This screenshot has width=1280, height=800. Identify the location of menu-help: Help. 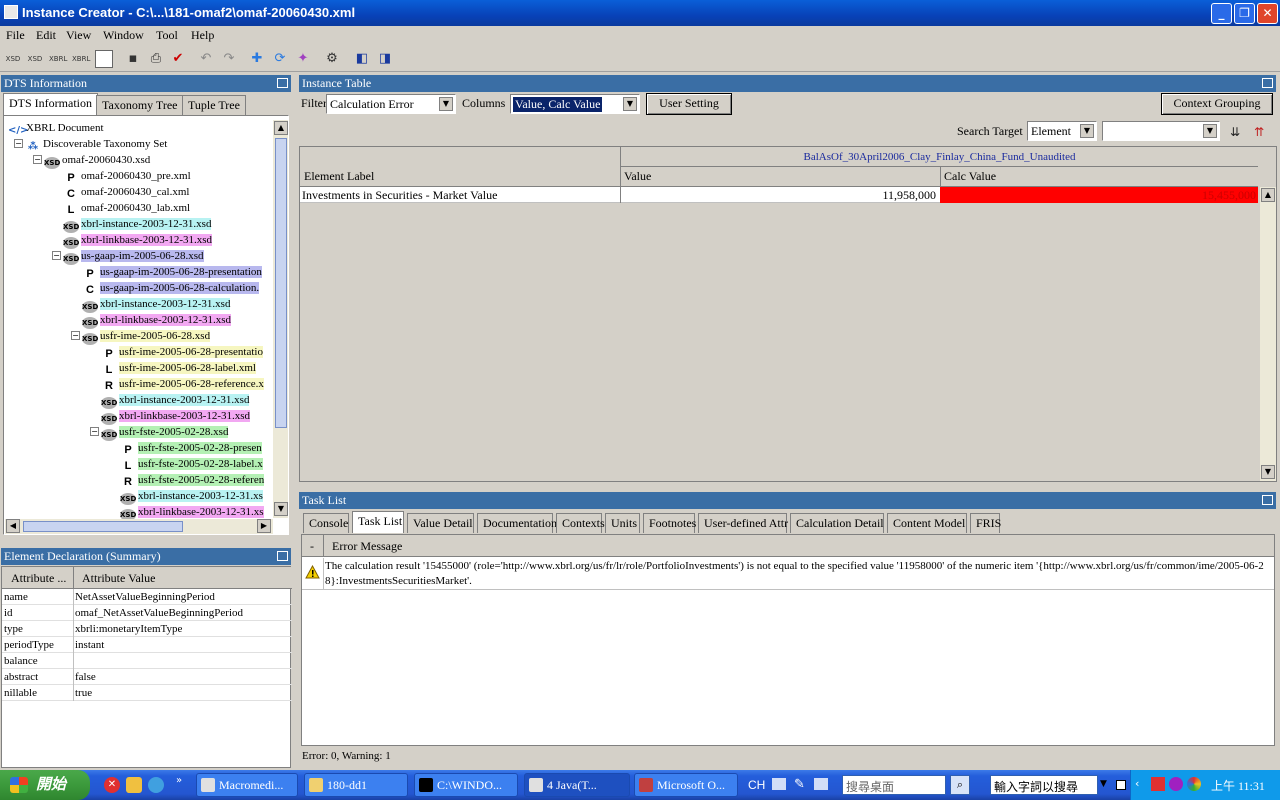
(202, 35).